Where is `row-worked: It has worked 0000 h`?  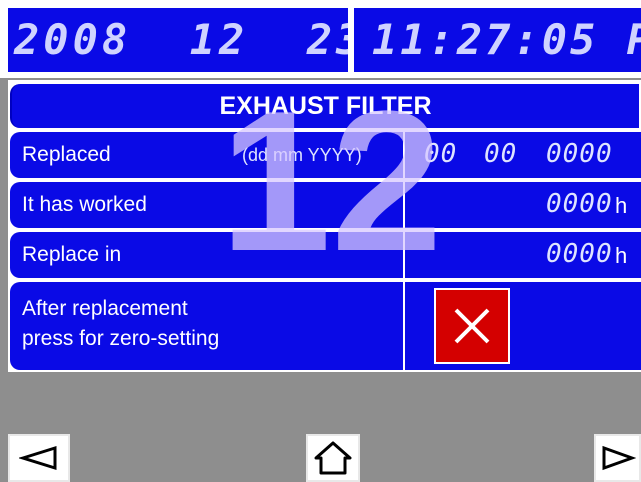
row-worked: It has worked 0000 h is located at coordinates (325, 205).